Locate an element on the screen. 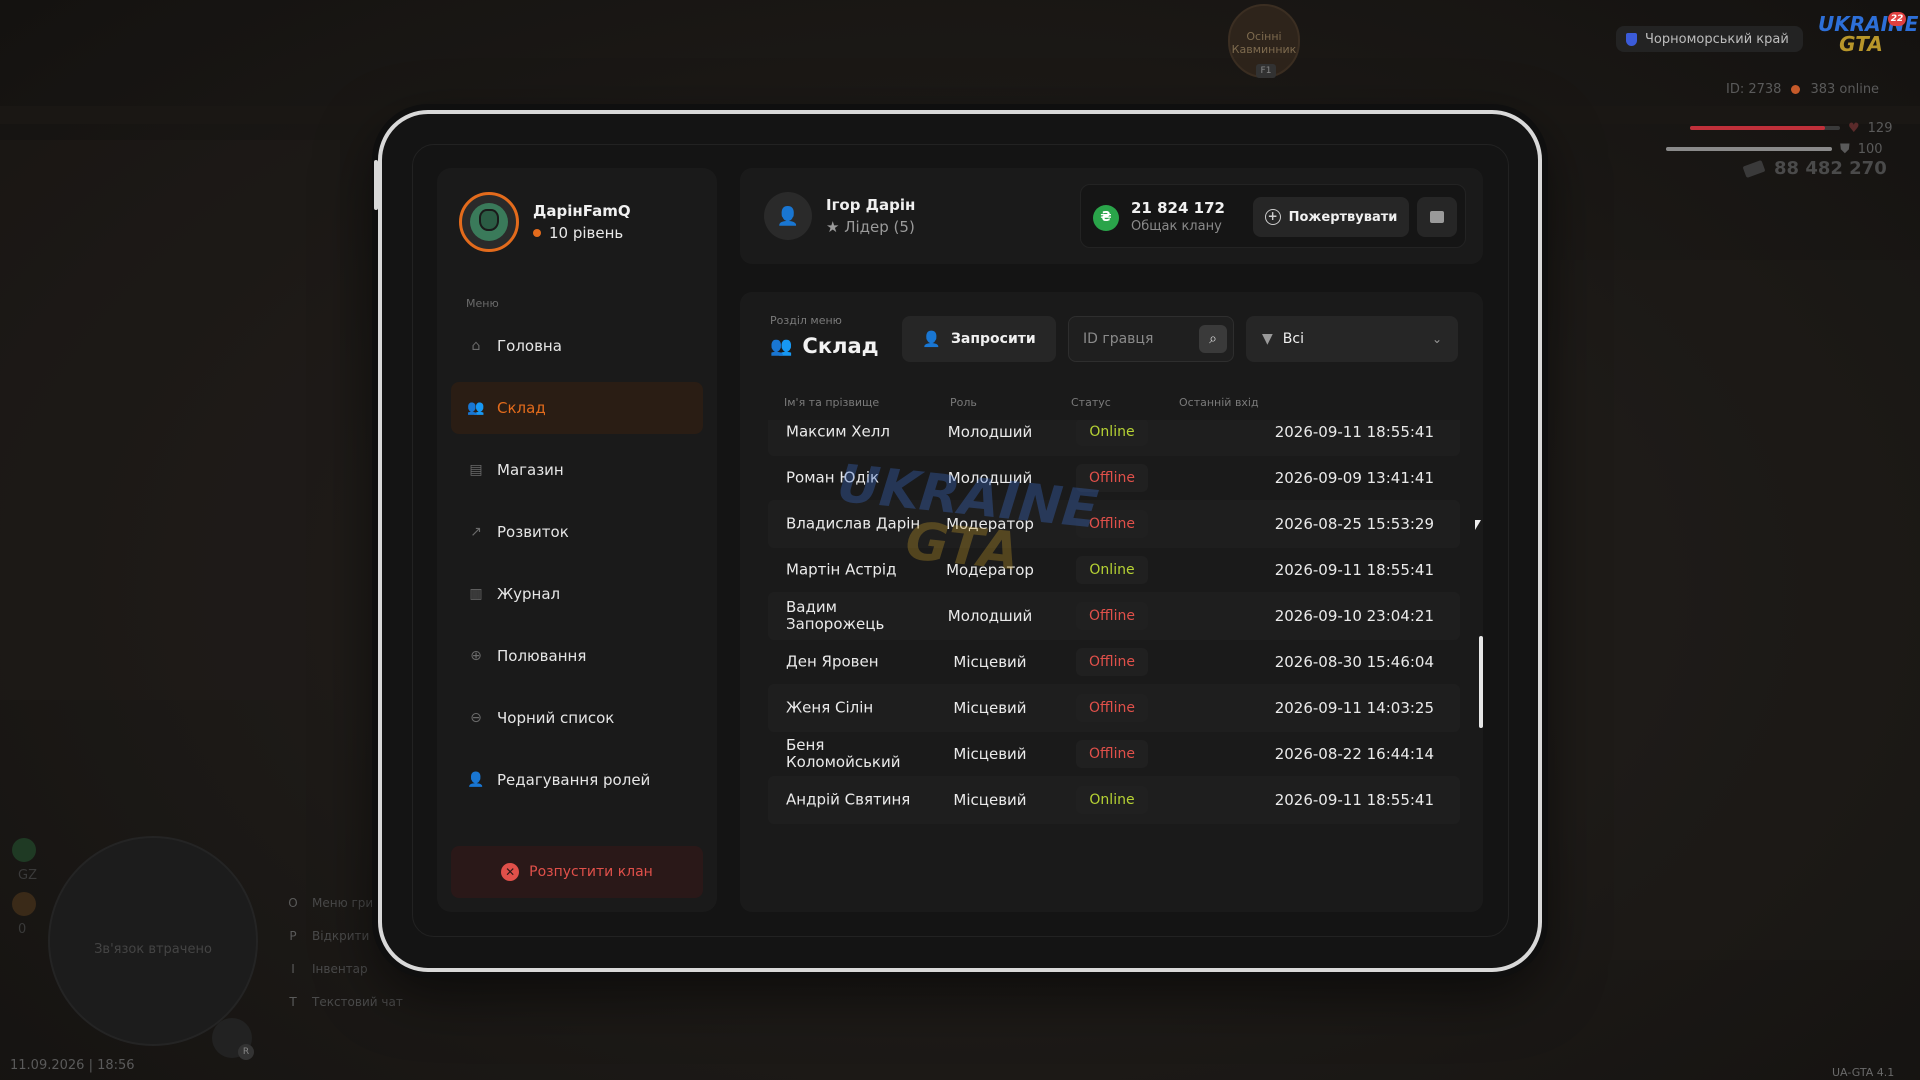 The width and height of the screenshot is (1920, 1080). plus-circle-icon: + is located at coordinates (1272, 217).